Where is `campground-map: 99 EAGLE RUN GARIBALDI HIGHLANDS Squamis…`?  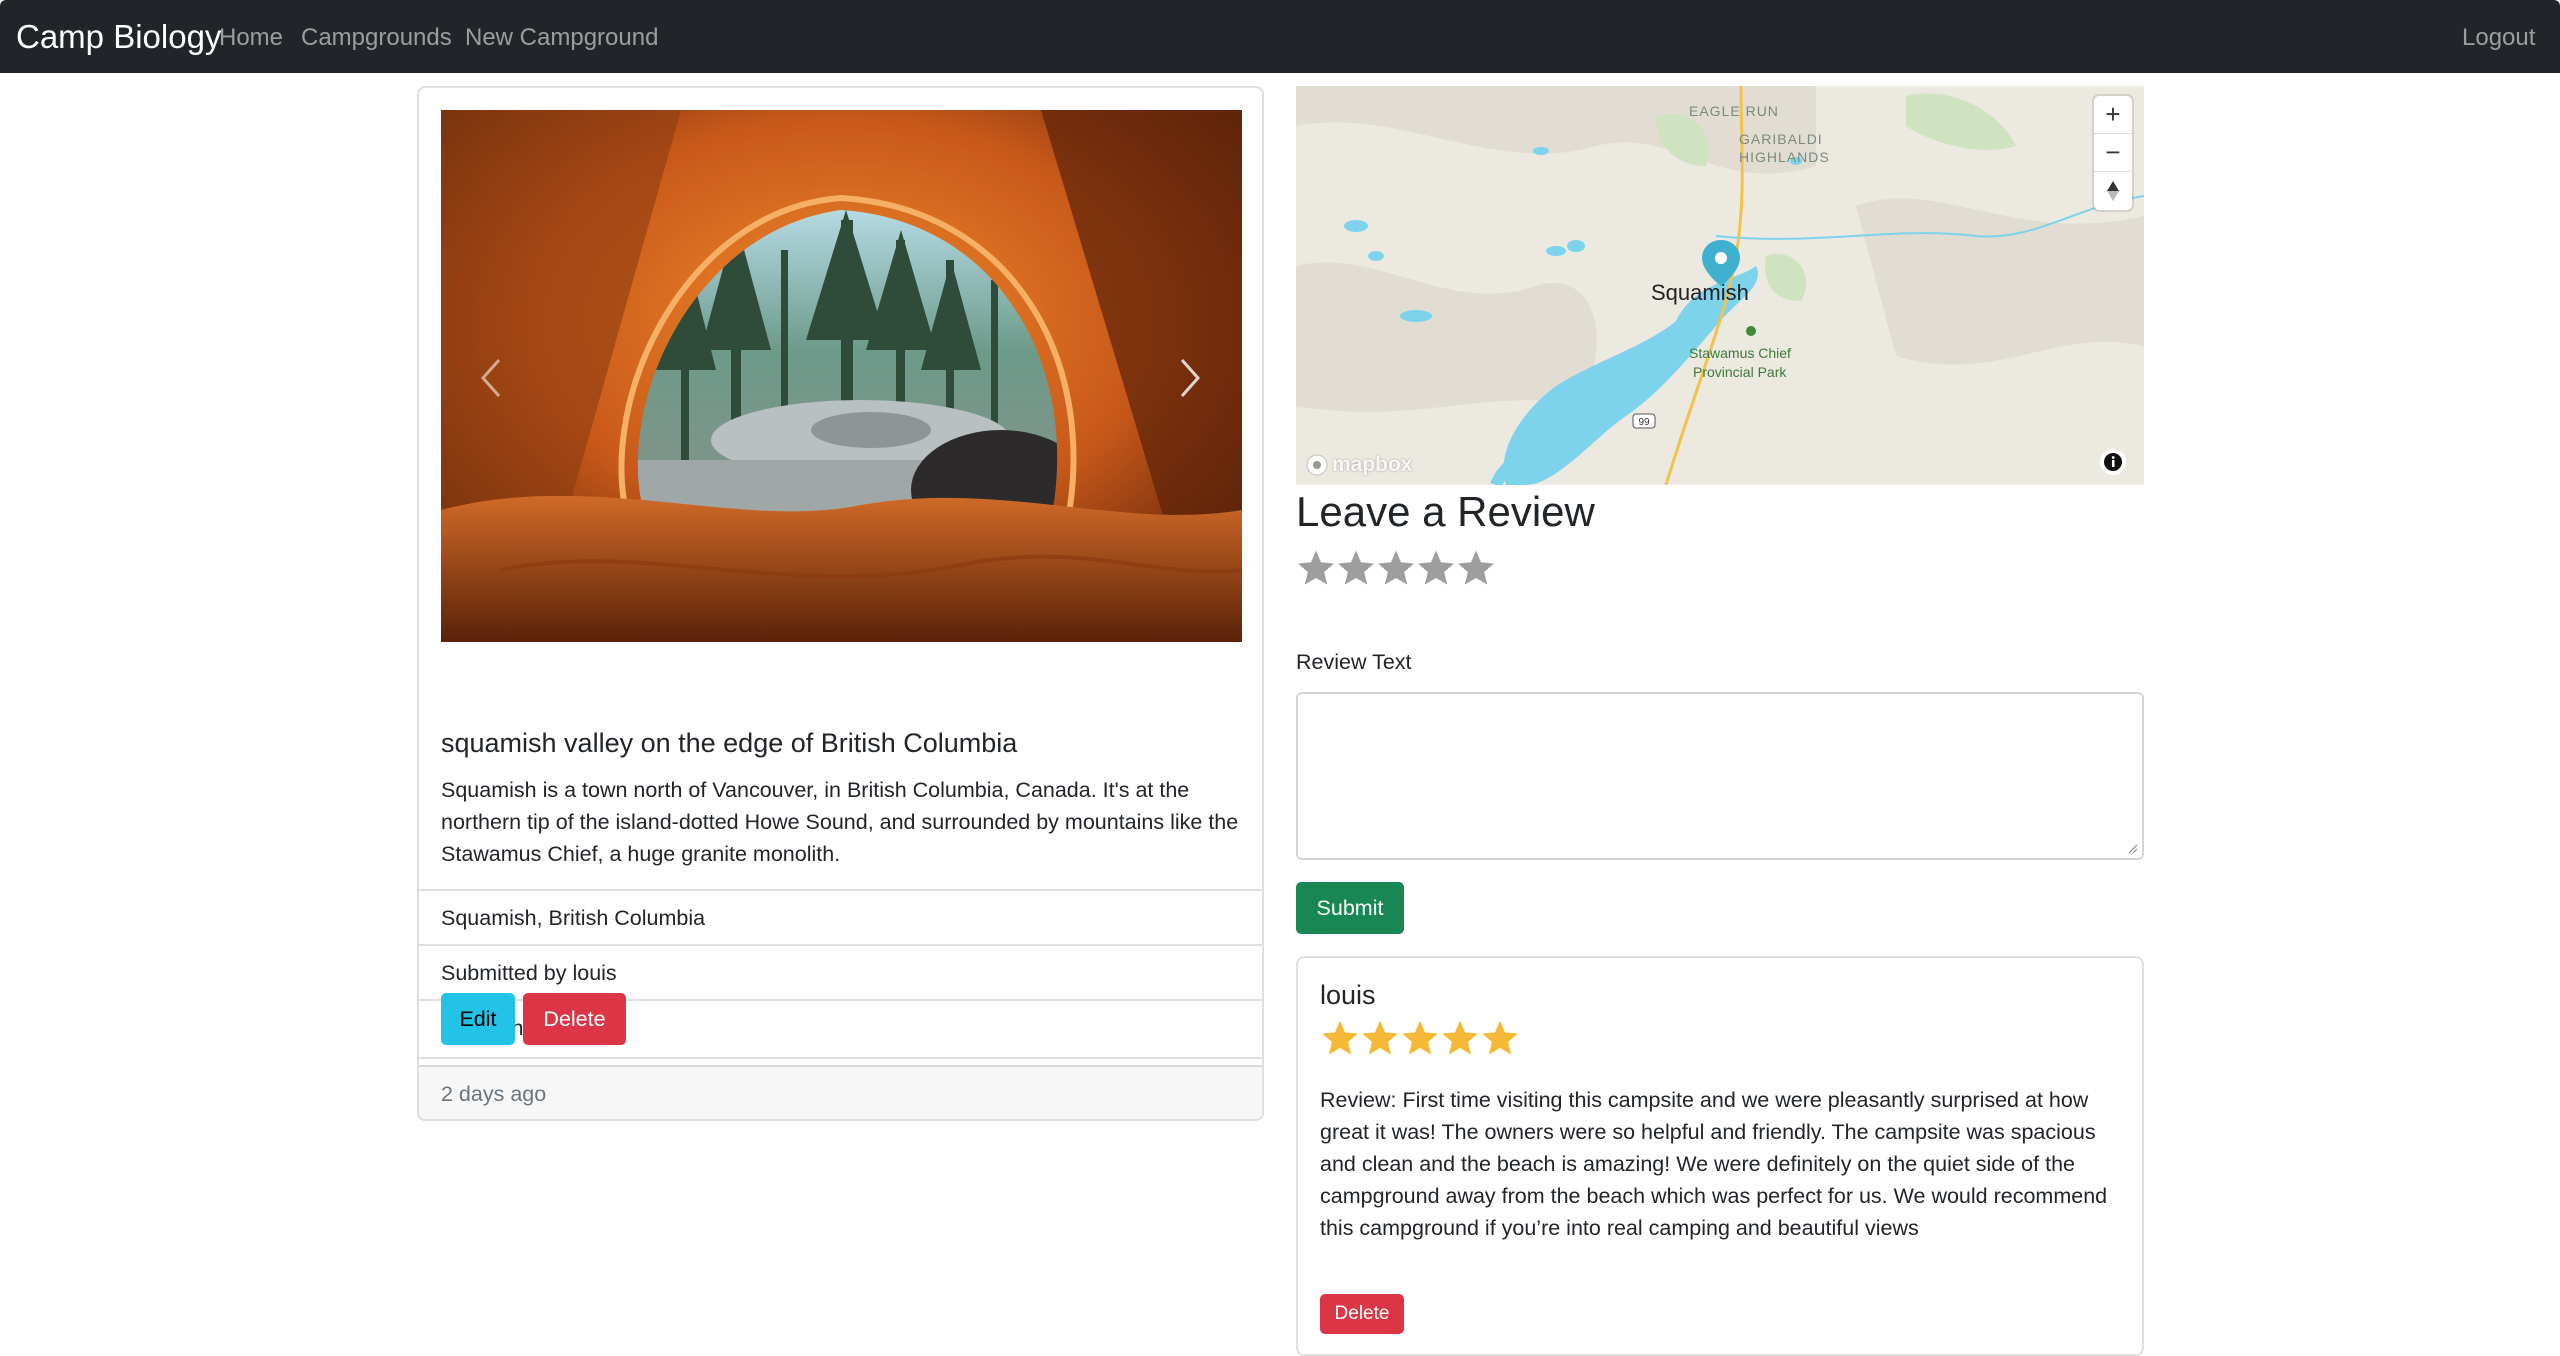 campground-map: 99 EAGLE RUN GARIBALDI HIGHLANDS Squamis… is located at coordinates (1720, 285).